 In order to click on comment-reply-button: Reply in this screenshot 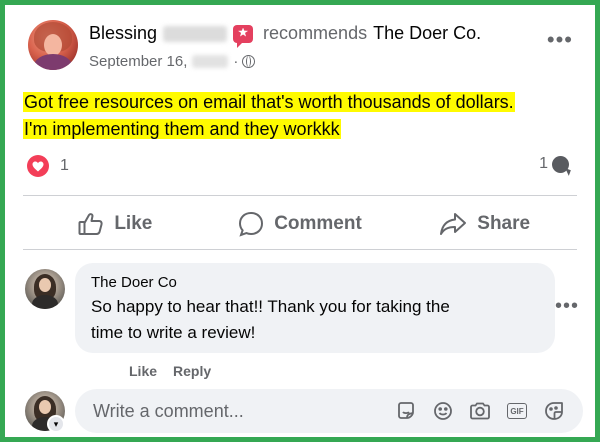, I will do `click(192, 371)`.